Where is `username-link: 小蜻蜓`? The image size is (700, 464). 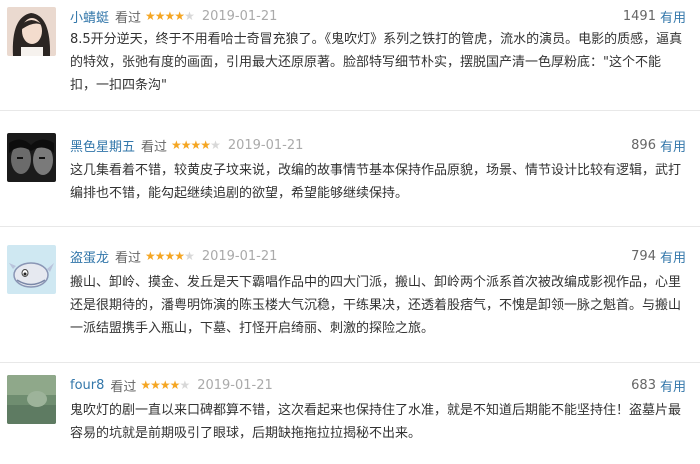 username-link: 小蜻蜓 is located at coordinates (89, 16).